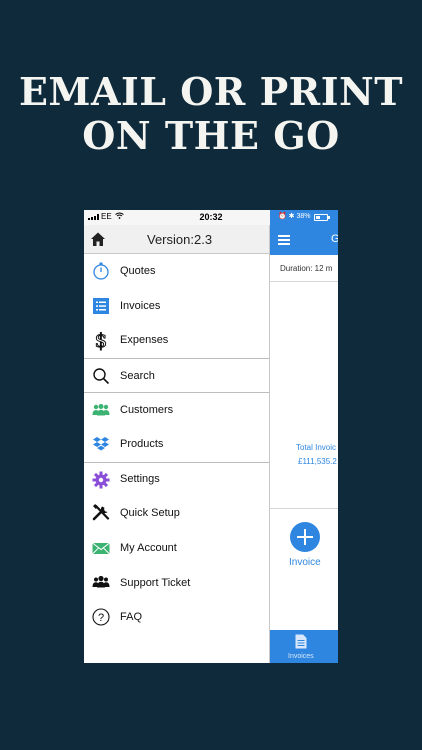 The width and height of the screenshot is (422, 750). What do you see at coordinates (176, 306) in the screenshot?
I see `menu-item-invoices: Invoices` at bounding box center [176, 306].